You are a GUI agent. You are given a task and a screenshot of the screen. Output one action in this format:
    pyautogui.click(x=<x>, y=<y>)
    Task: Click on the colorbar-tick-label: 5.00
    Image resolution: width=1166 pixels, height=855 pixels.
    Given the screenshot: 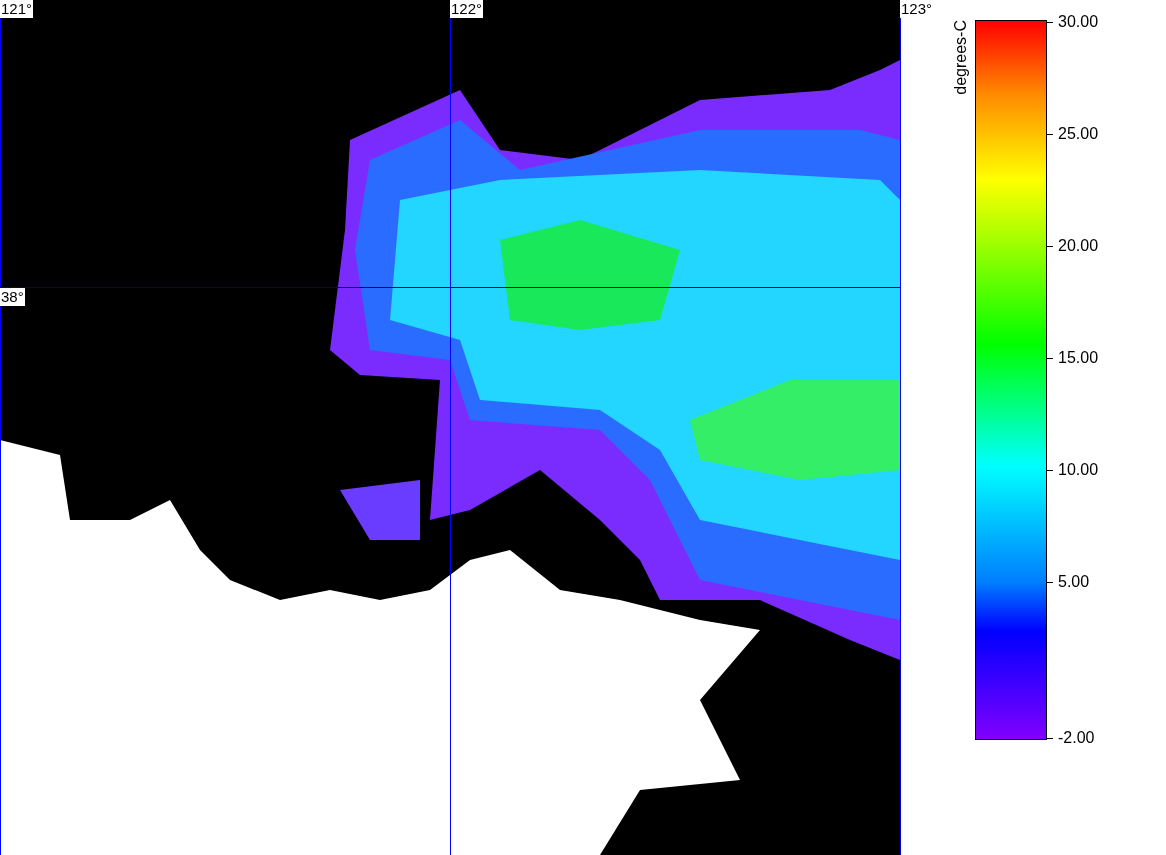 What is the action you would take?
    pyautogui.click(x=1074, y=582)
    